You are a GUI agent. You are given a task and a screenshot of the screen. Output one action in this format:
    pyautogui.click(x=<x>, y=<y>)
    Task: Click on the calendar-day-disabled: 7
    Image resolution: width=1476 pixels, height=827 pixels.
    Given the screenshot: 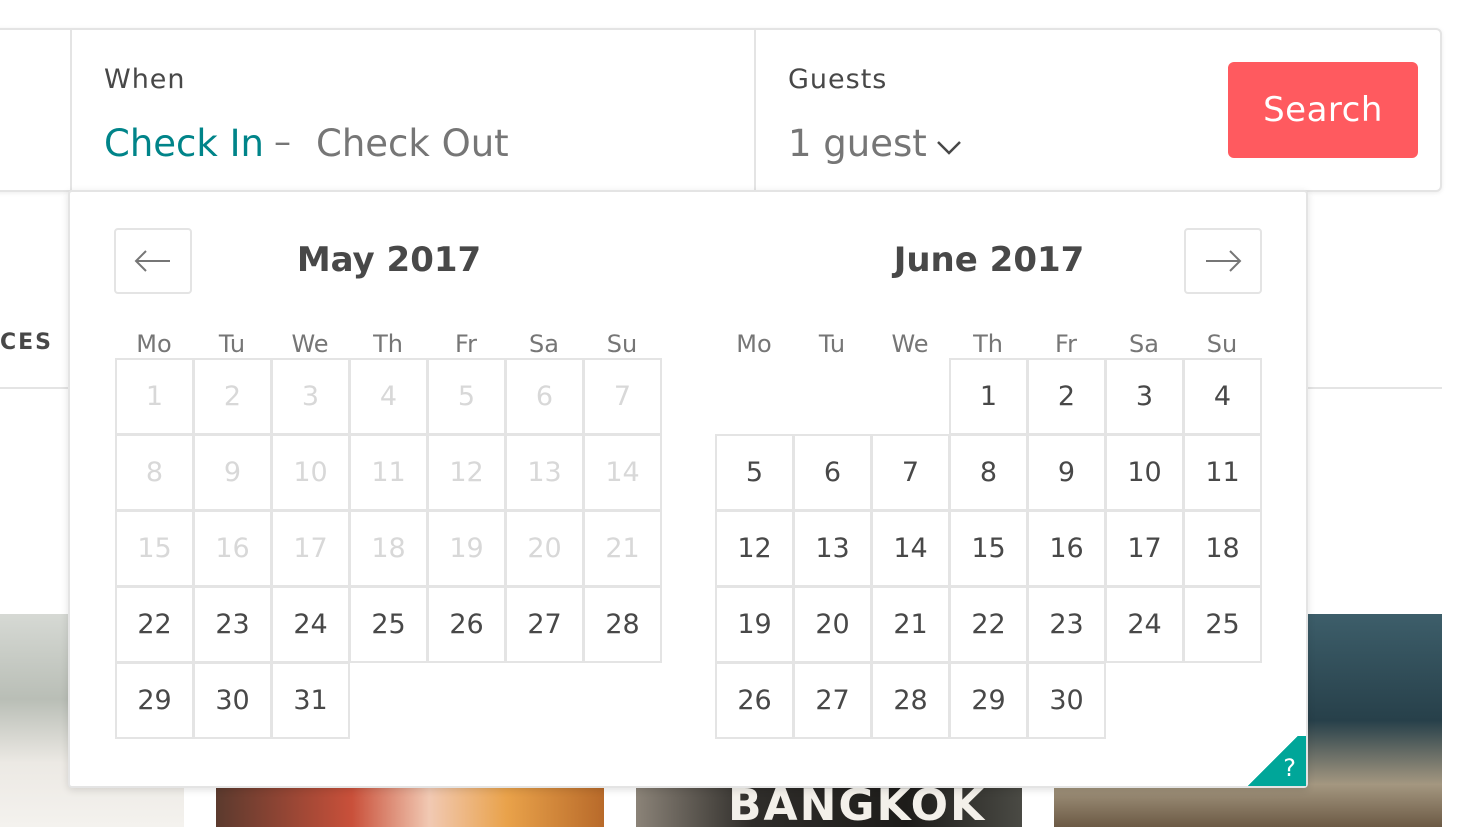 What is the action you would take?
    pyautogui.click(x=622, y=396)
    